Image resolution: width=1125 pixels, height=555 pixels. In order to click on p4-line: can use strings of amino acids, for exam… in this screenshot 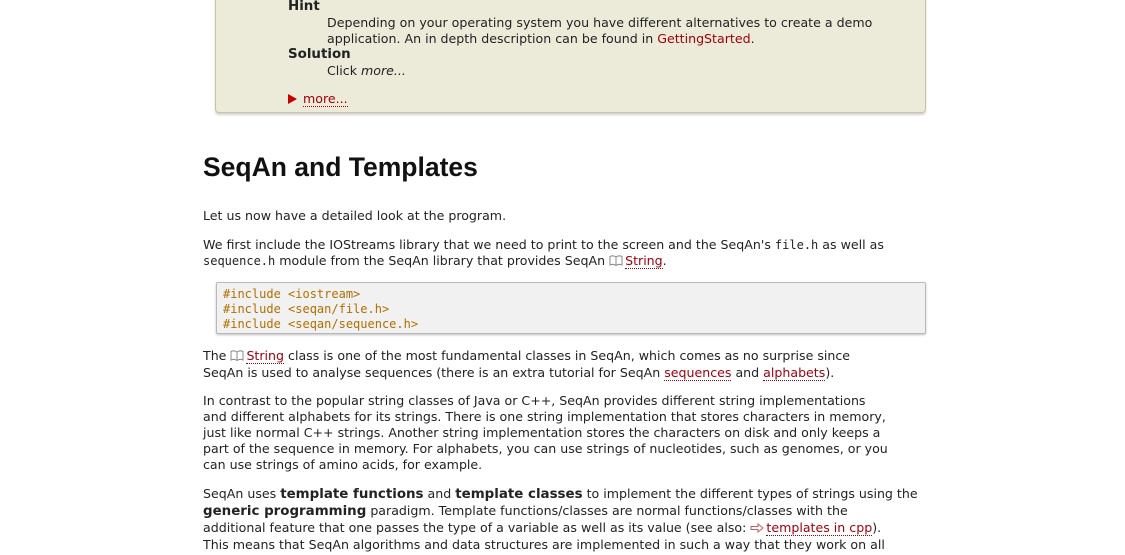, I will do `click(343, 464)`.